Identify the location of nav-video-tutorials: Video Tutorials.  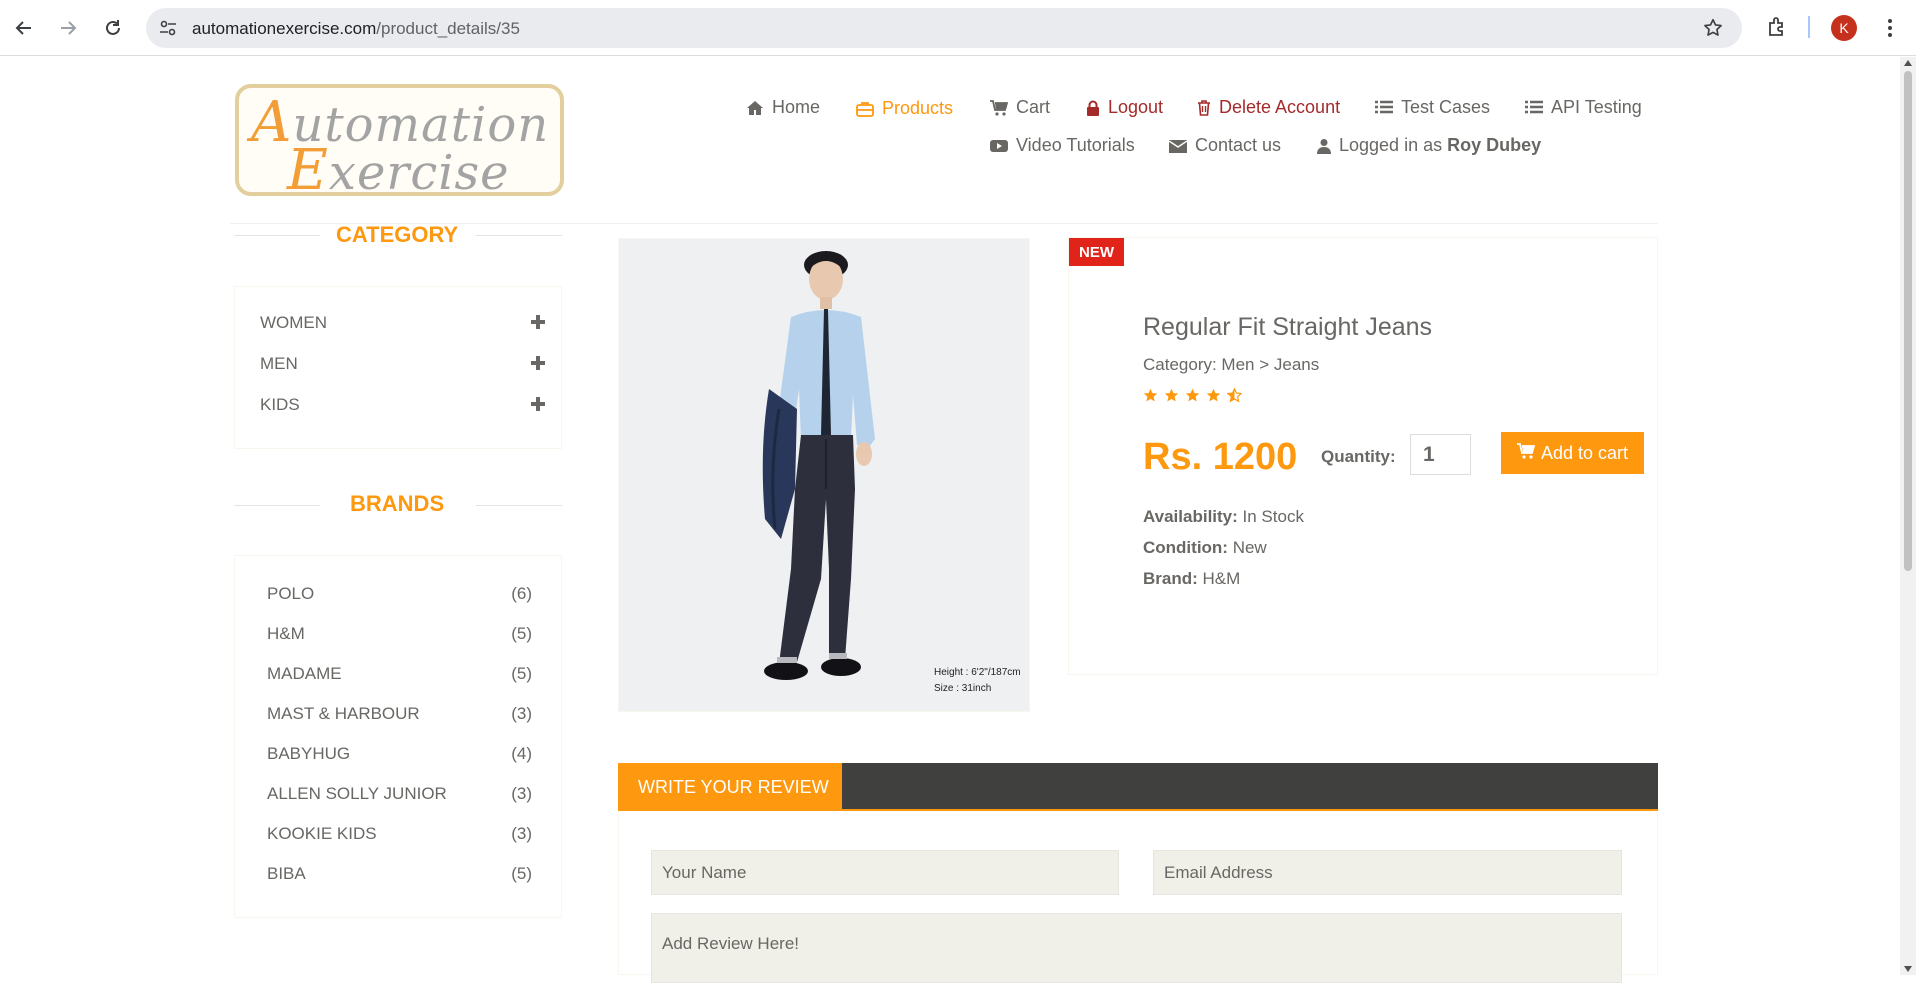
(1062, 145).